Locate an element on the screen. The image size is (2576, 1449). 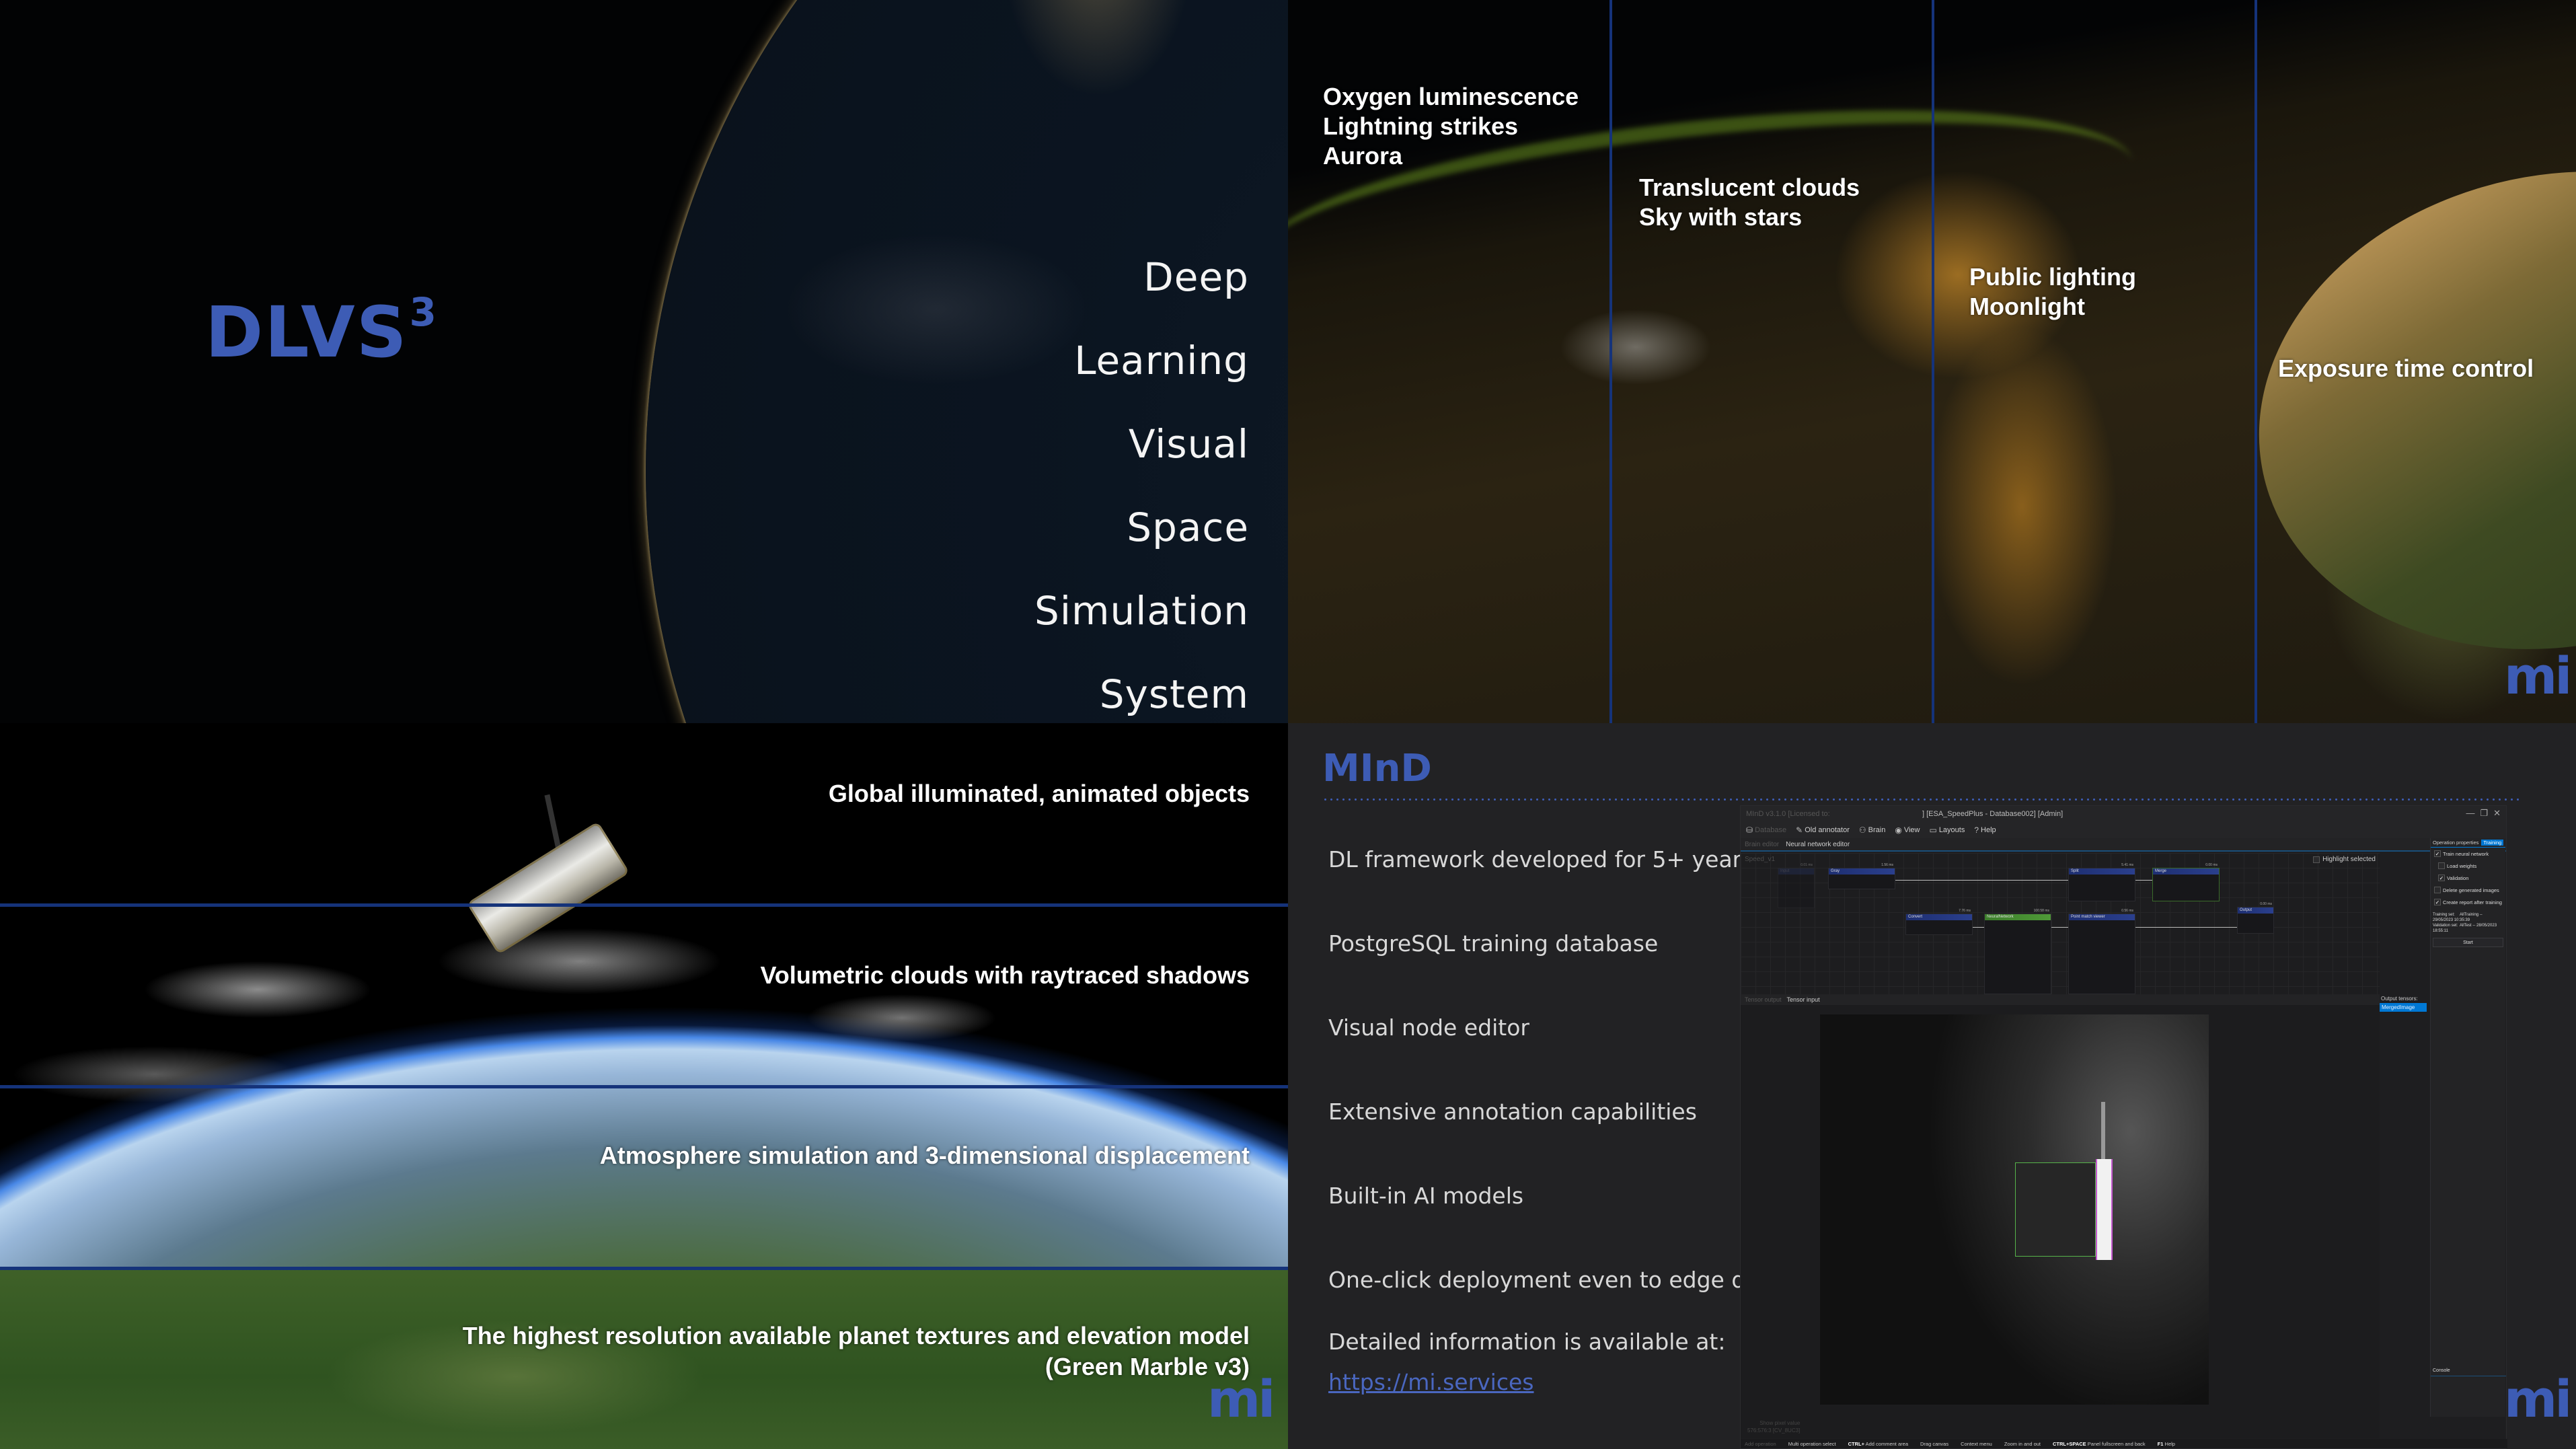
hint-multi-select: Multi operation select is located at coordinates (1812, 1443).